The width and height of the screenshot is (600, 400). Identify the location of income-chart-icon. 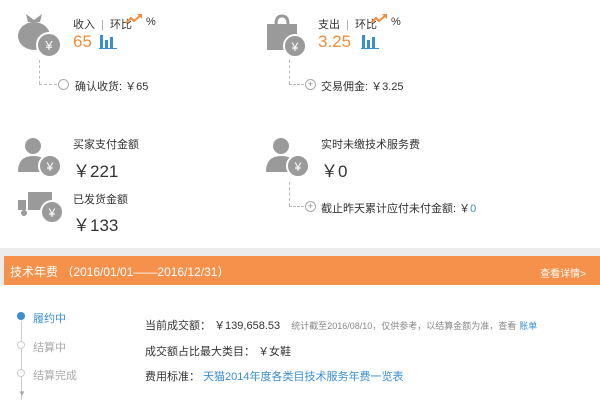
(108, 41).